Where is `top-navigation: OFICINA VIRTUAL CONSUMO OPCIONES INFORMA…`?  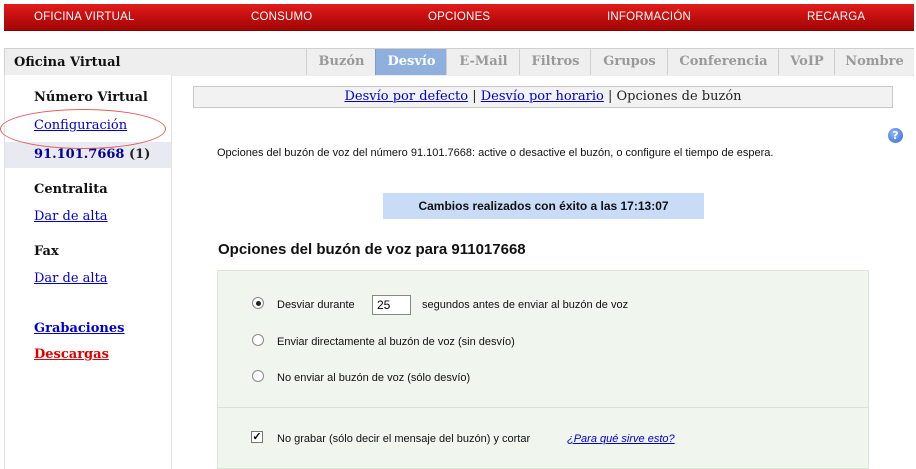
top-navigation: OFICINA VIRTUAL CONSUMO OPCIONES INFORMA… is located at coordinates (459, 17).